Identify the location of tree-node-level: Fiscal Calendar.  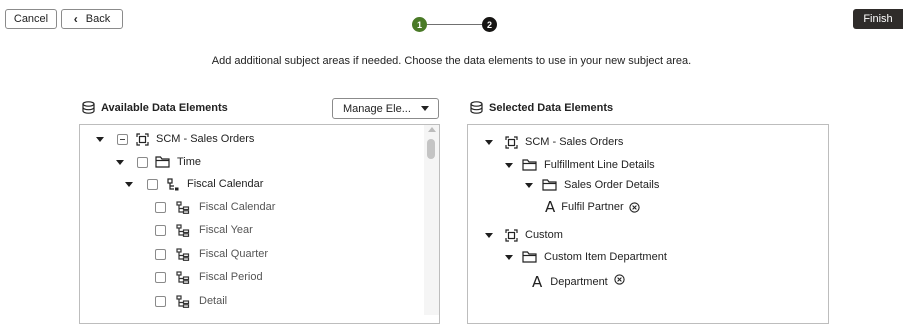
(215, 207).